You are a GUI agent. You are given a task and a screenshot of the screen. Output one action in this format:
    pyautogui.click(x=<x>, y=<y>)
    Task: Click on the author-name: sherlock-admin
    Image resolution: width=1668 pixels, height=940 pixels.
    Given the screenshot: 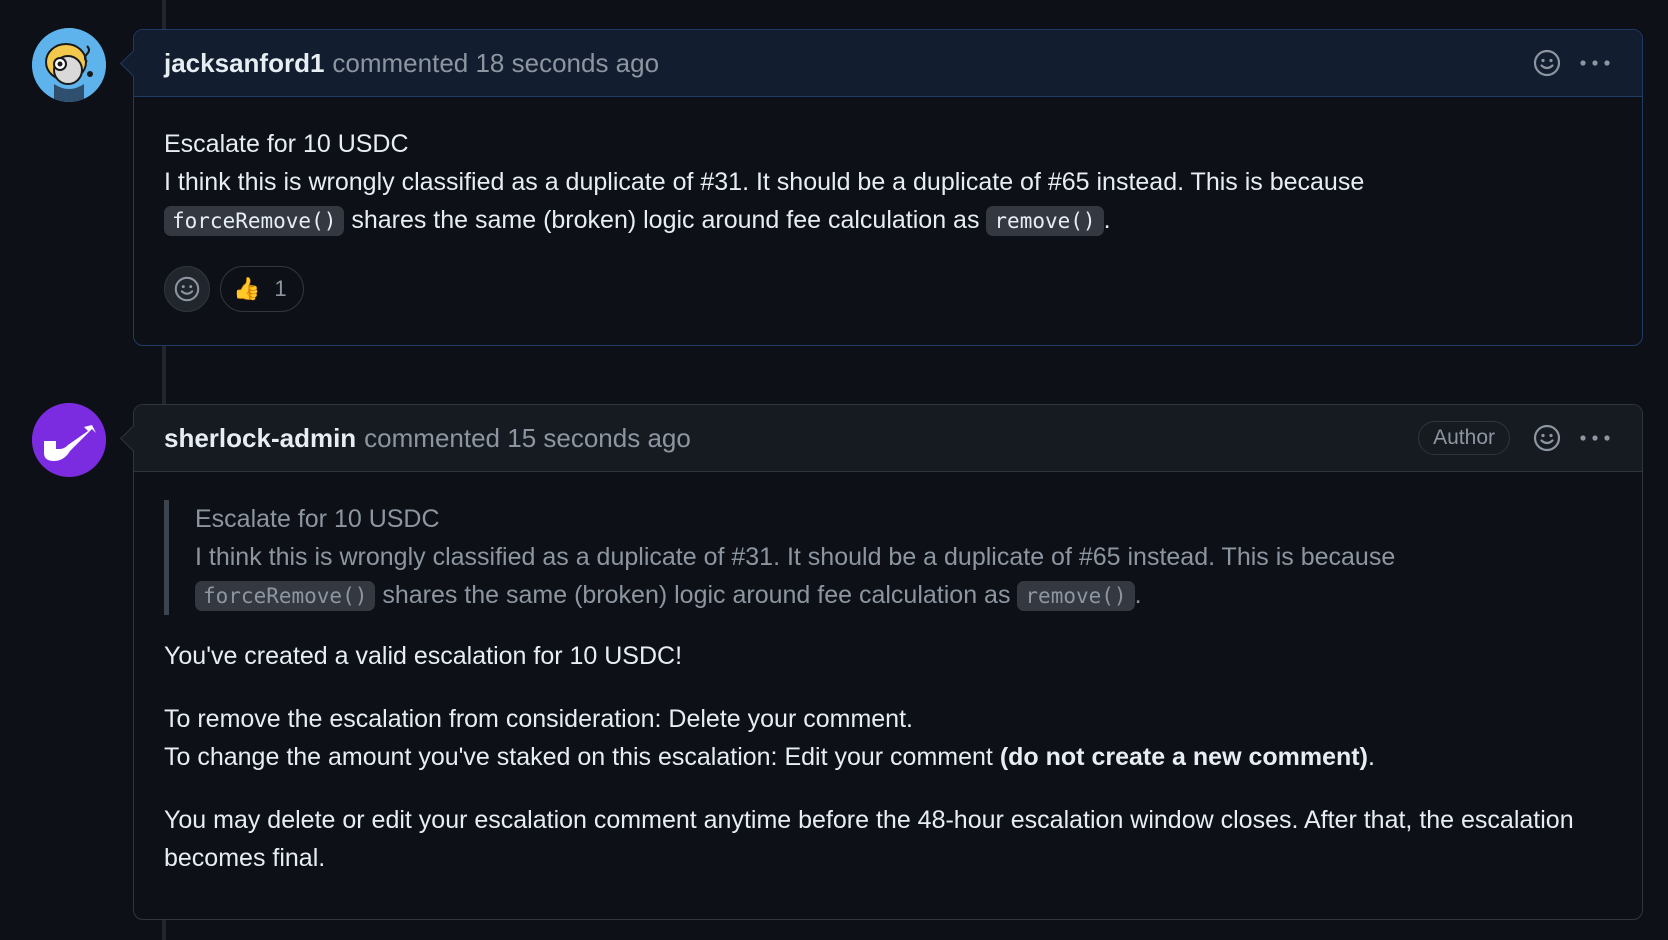 What is the action you would take?
    pyautogui.click(x=260, y=438)
    